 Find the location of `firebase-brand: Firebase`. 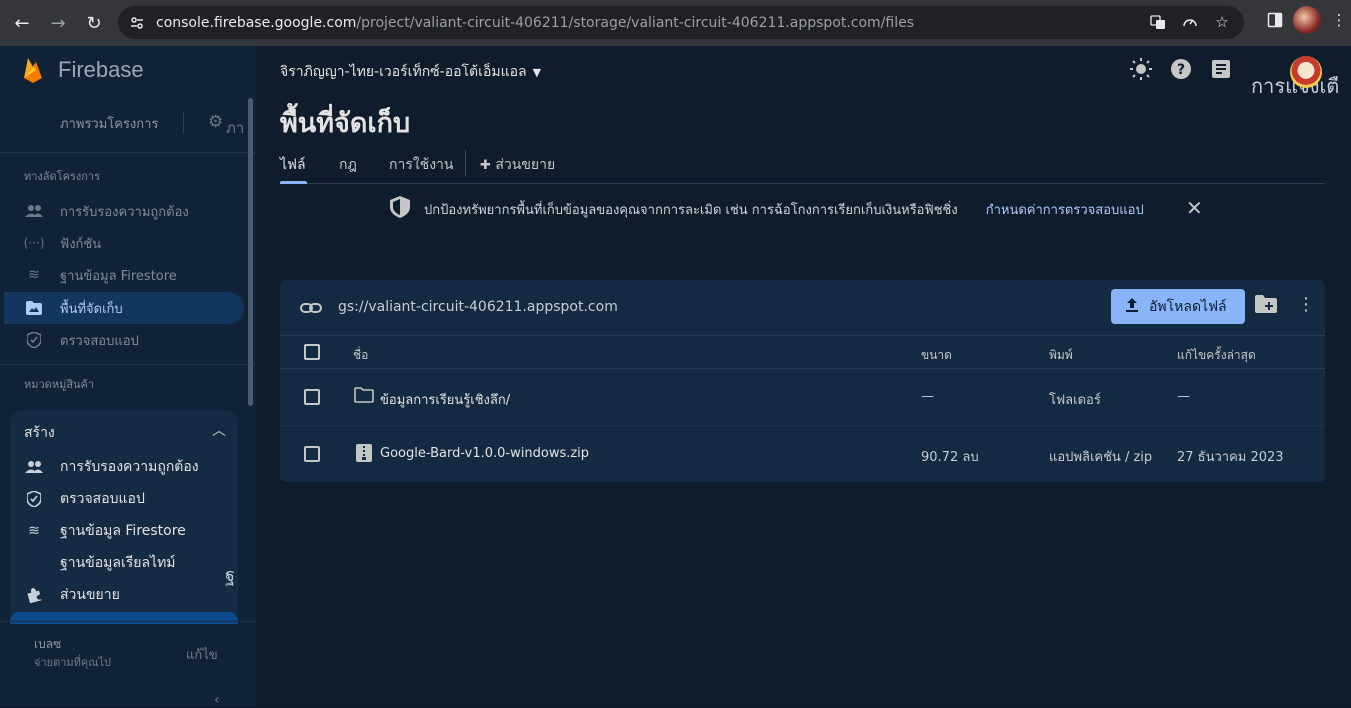

firebase-brand: Firebase is located at coordinates (83, 70).